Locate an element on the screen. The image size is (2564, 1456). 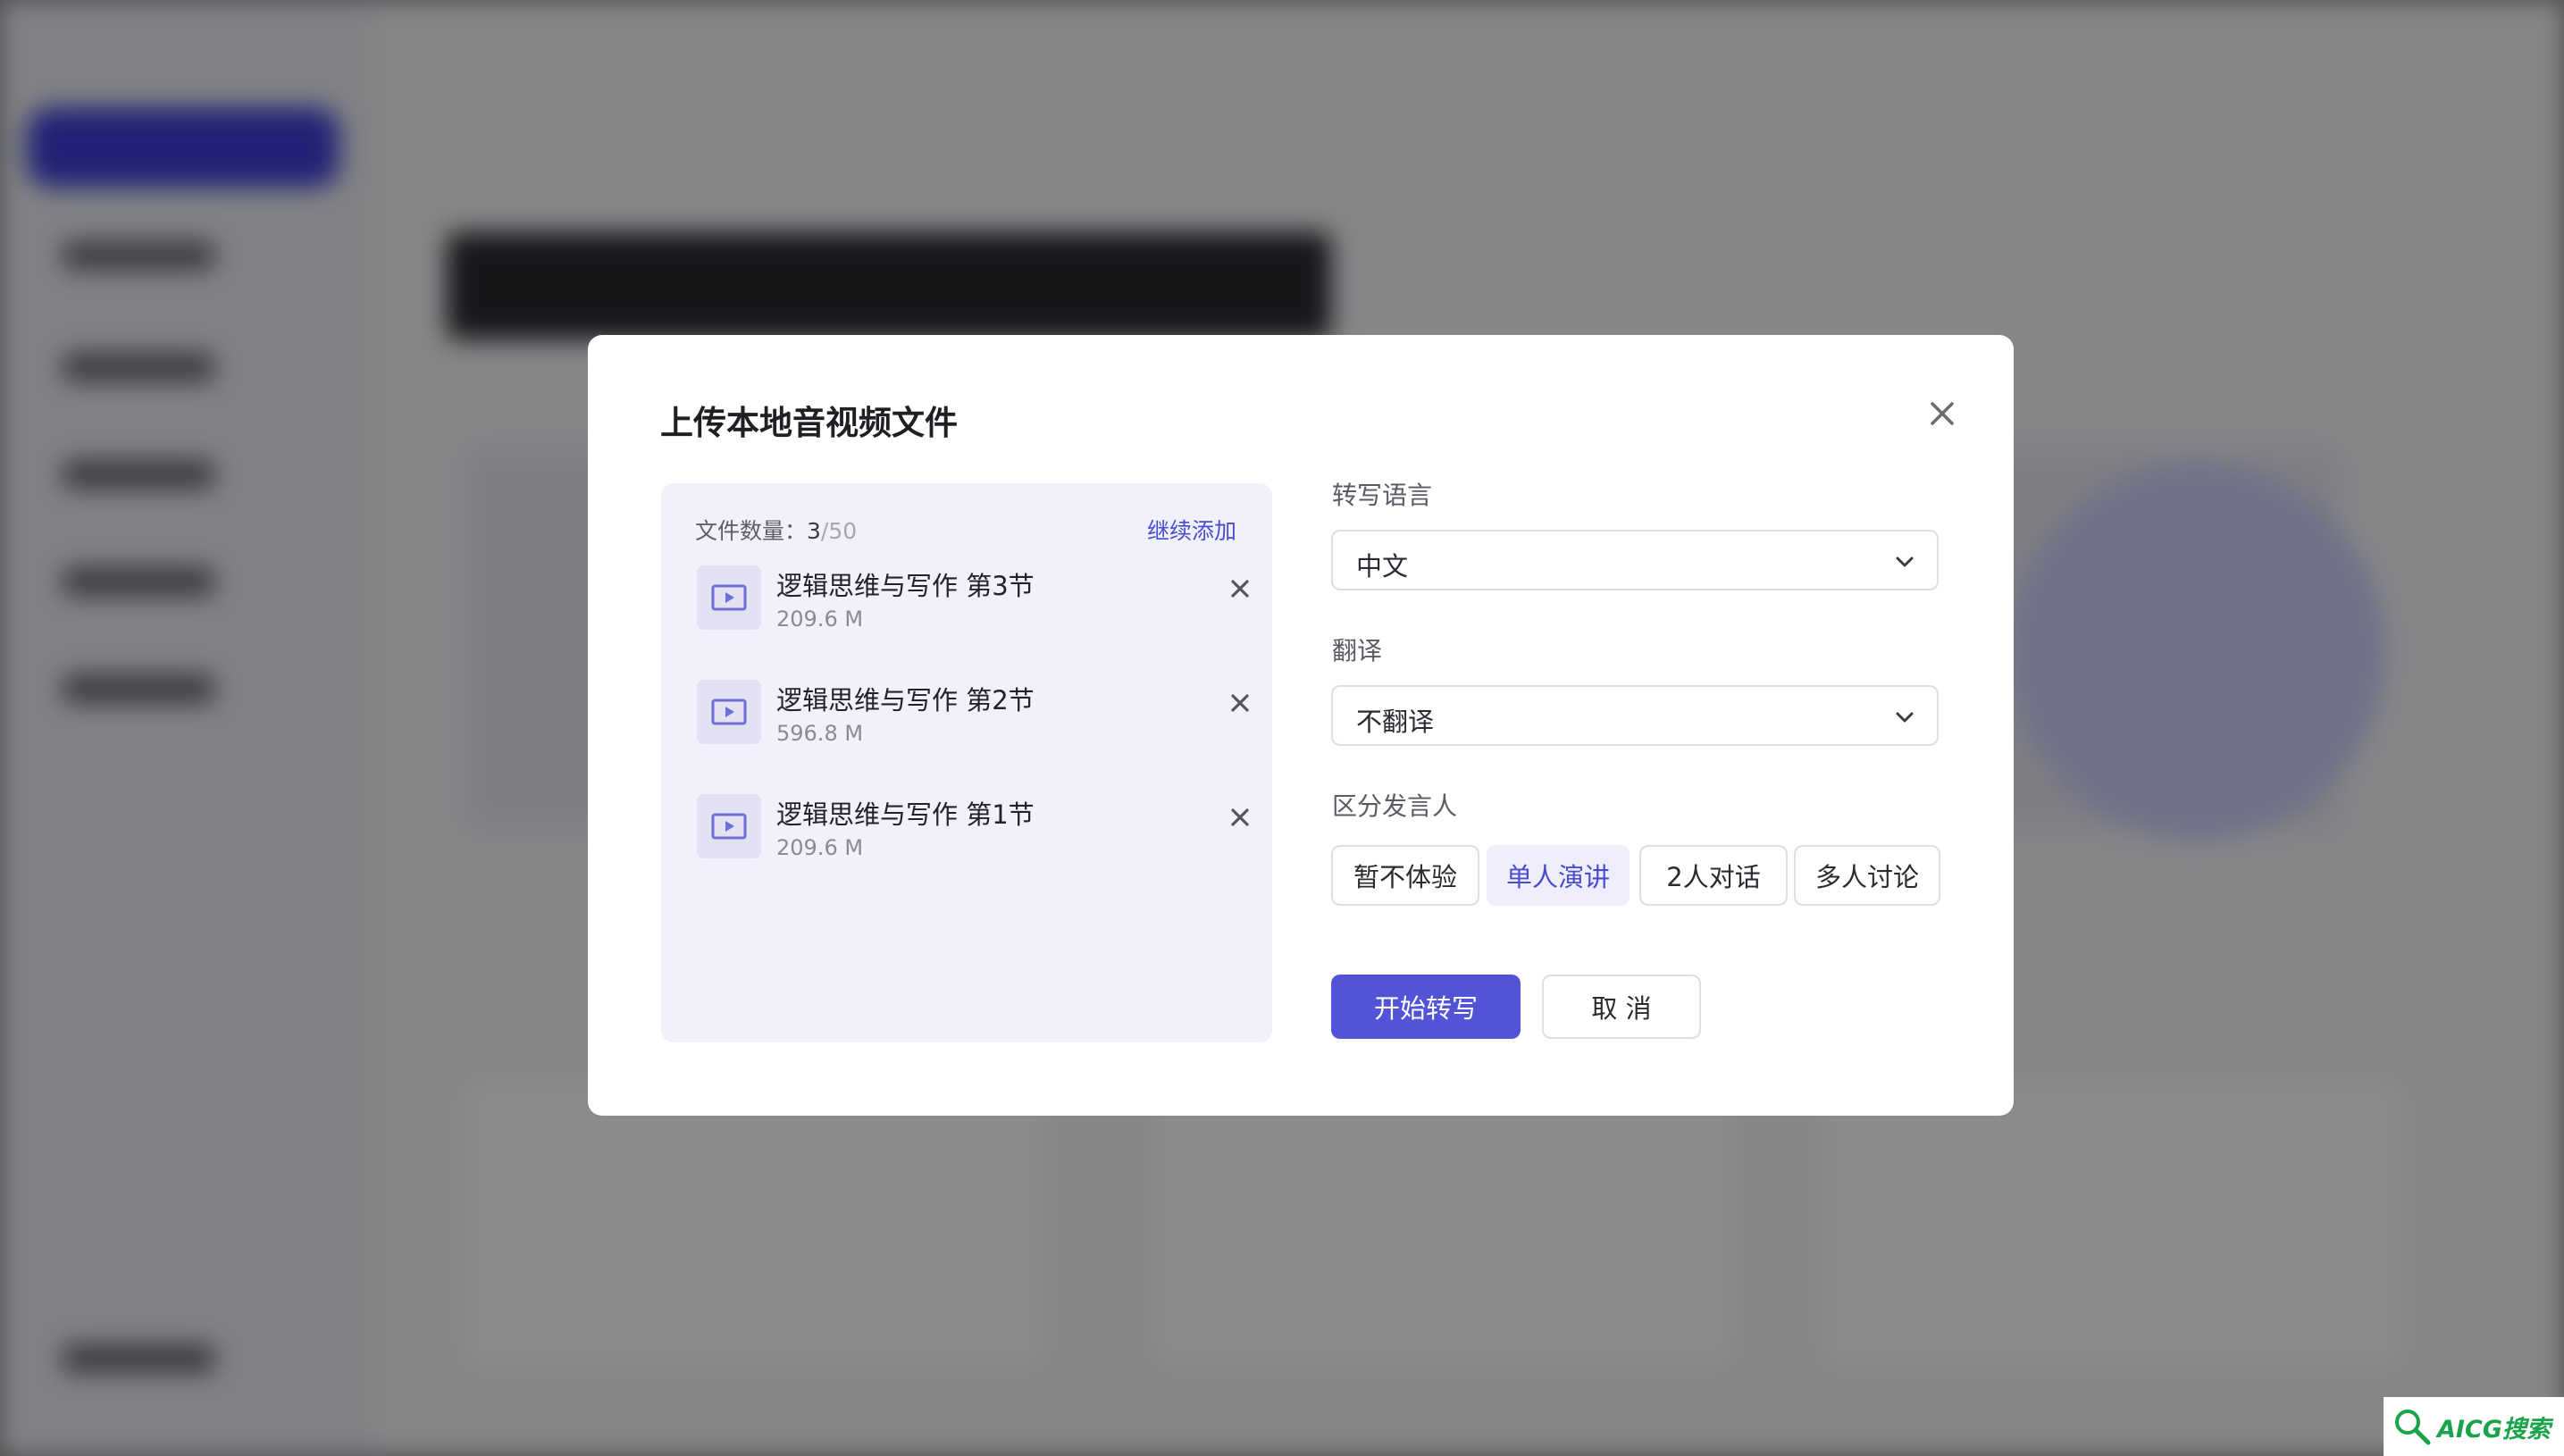
modal-title: 上传本地音视频文件 is located at coordinates (809, 423).